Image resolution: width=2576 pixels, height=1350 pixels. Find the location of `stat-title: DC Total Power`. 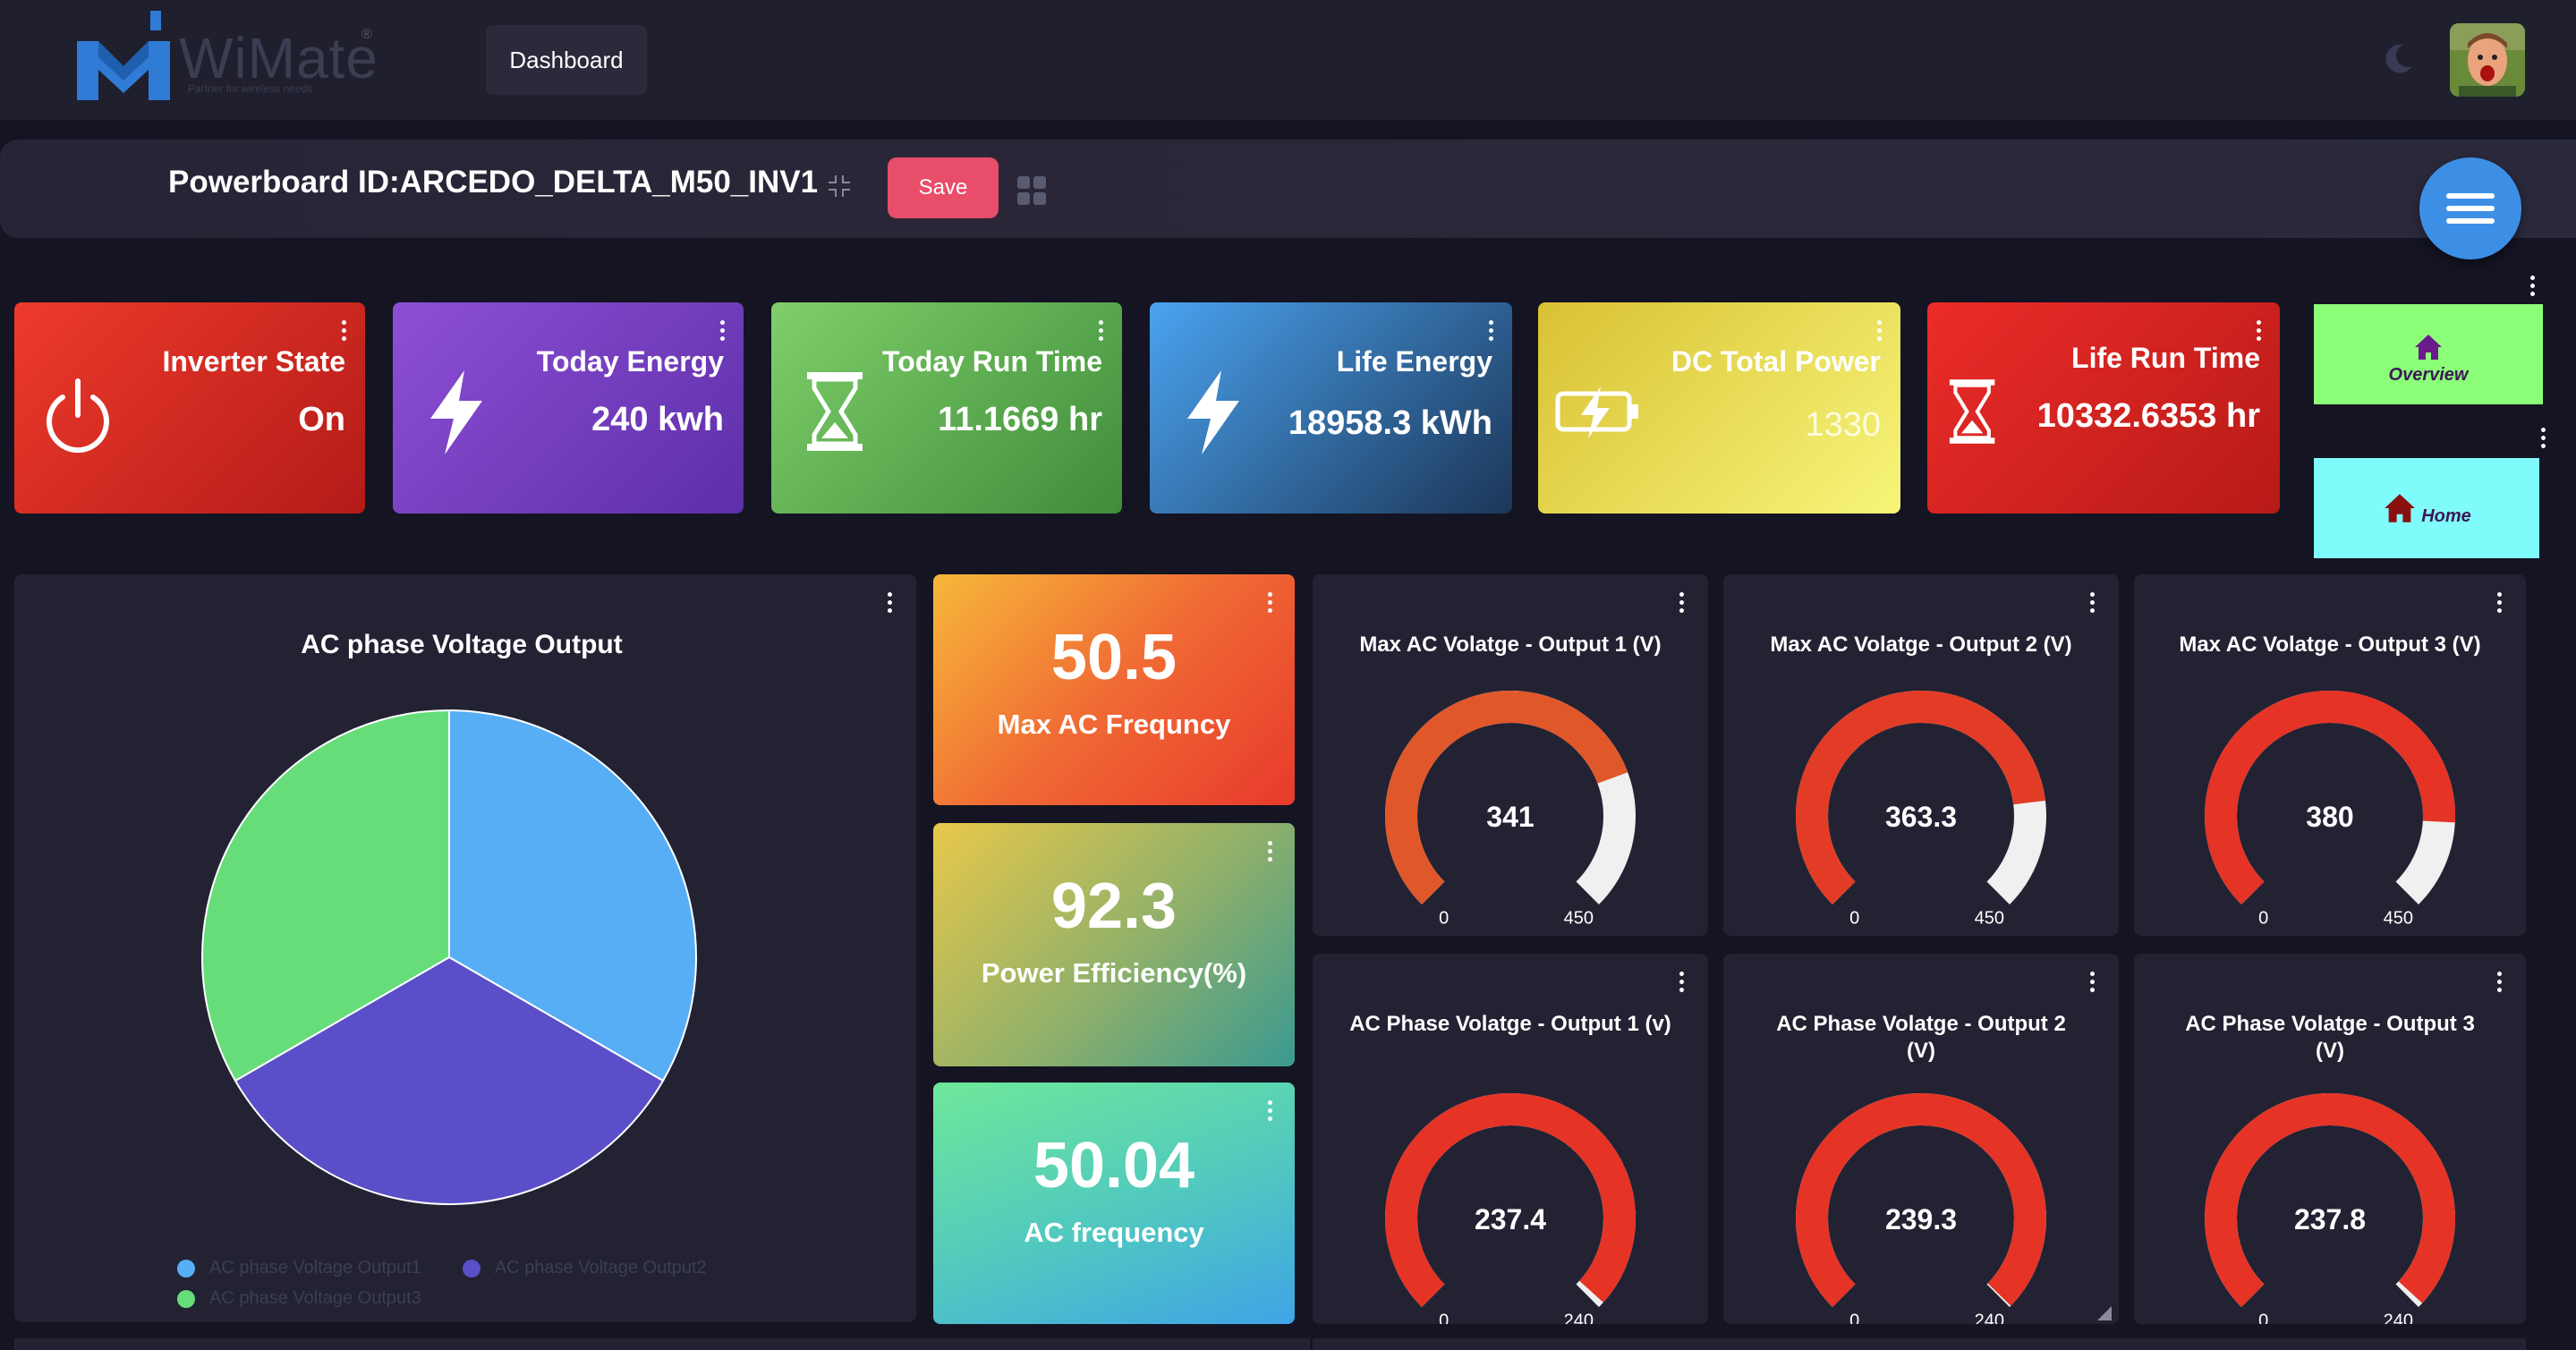

stat-title: DC Total Power is located at coordinates (1776, 361).